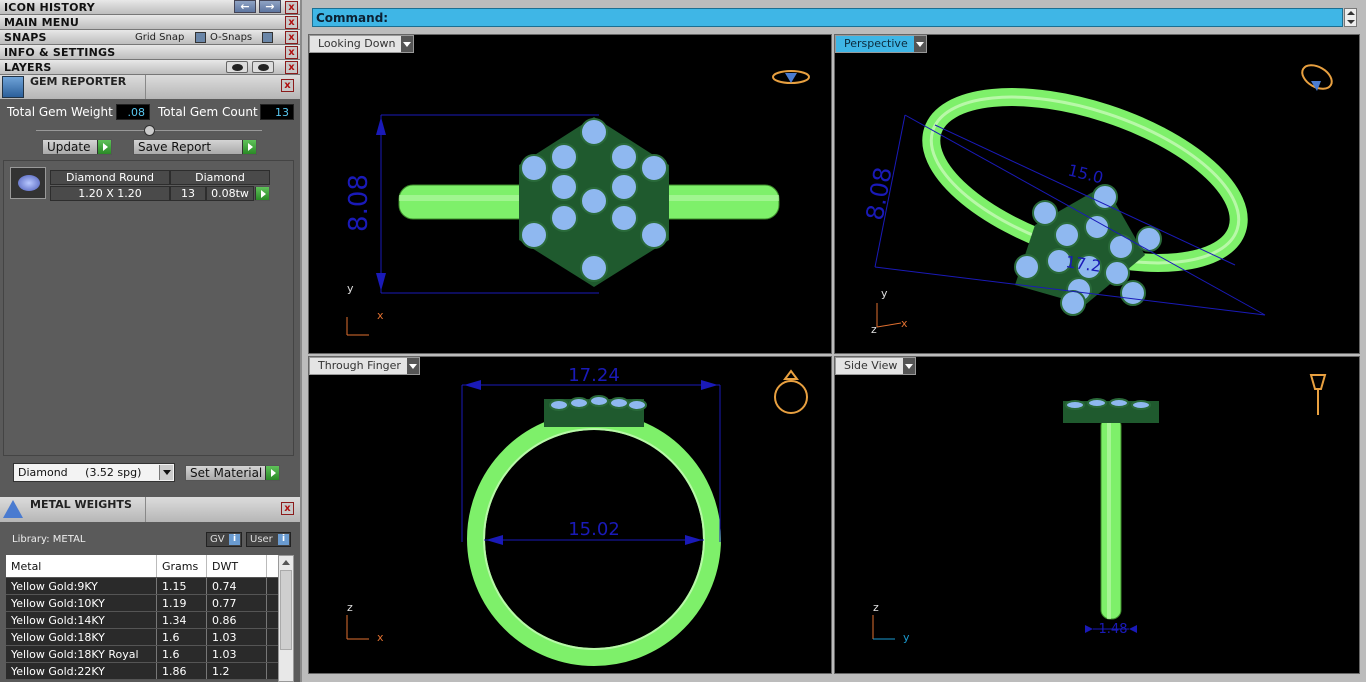  Describe the element at coordinates (80, 472) in the screenshot. I see `material-select-value: Diamond (3.52 spg)` at that location.